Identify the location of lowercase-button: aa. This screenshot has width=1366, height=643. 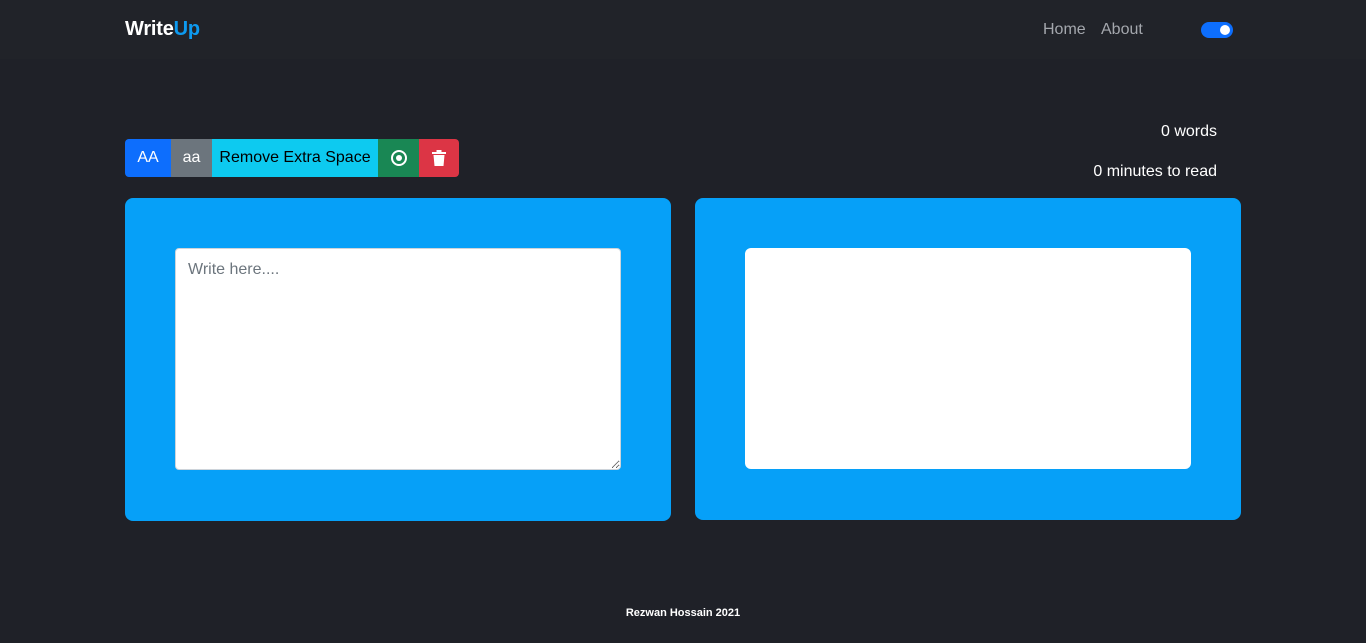
(191, 158).